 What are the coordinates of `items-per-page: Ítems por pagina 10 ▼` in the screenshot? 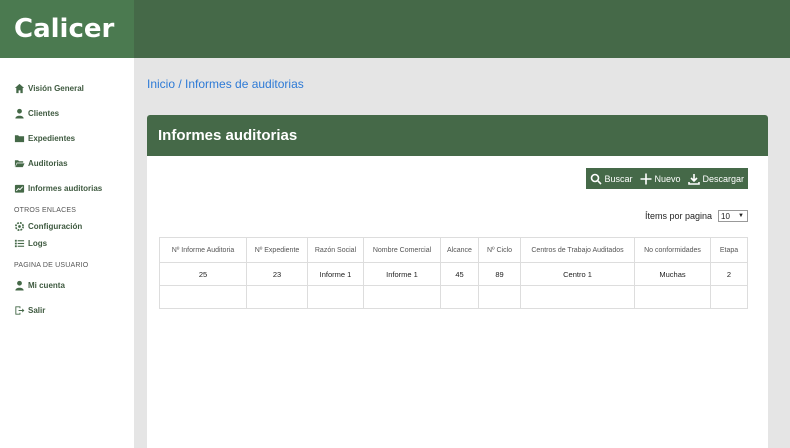 It's located at (696, 216).